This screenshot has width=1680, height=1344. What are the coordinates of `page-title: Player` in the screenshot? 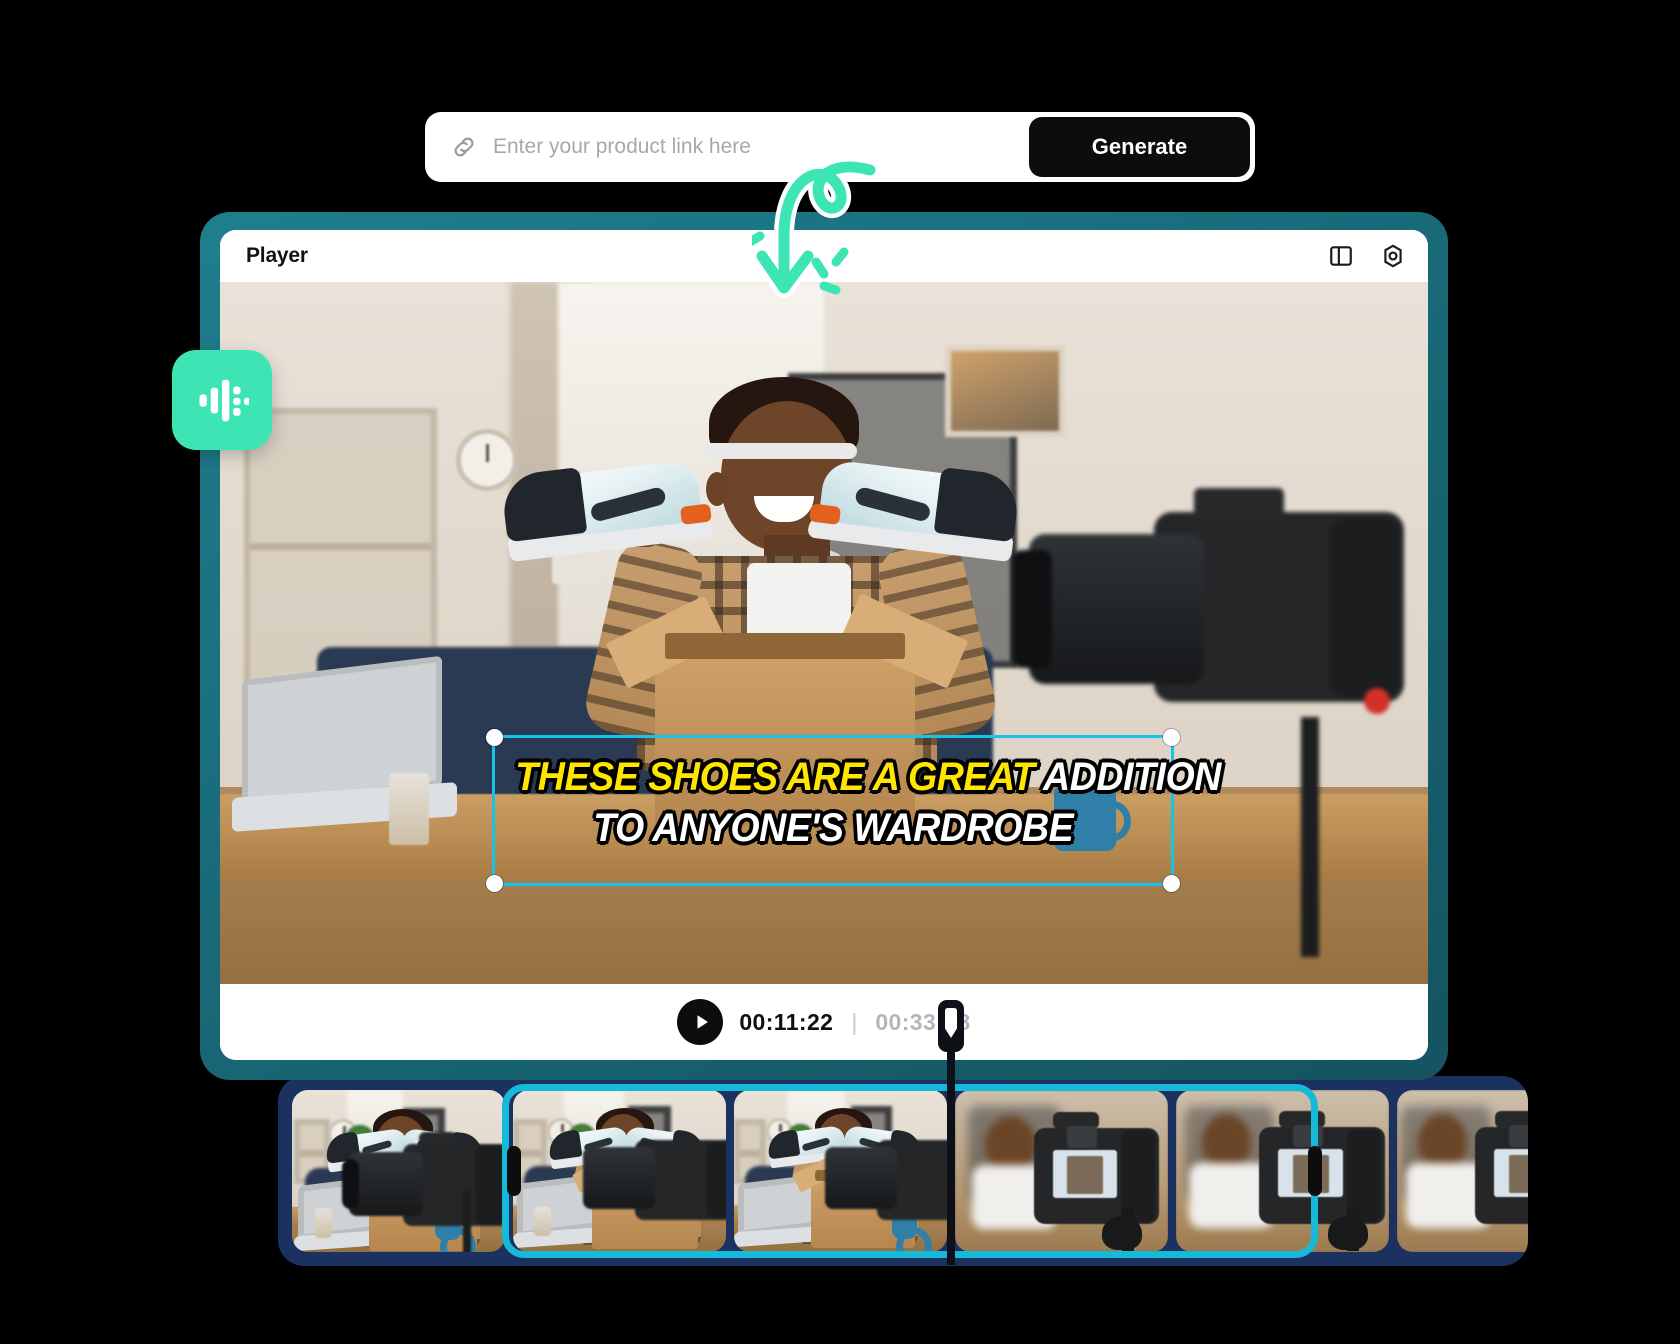 It's located at (277, 255).